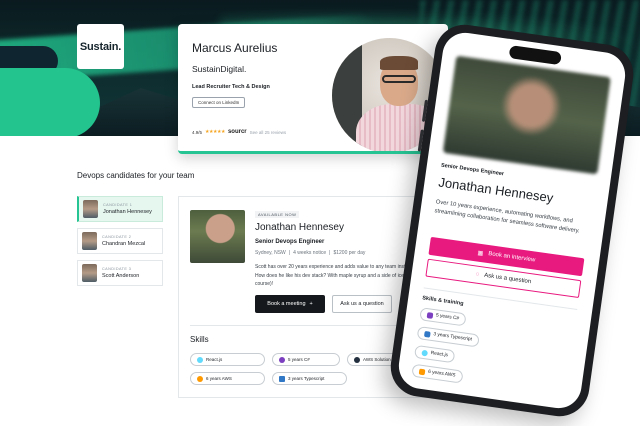 This screenshot has width=640, height=426. Describe the element at coordinates (357, 359) in the screenshot. I see `aws-cert-icon` at that location.